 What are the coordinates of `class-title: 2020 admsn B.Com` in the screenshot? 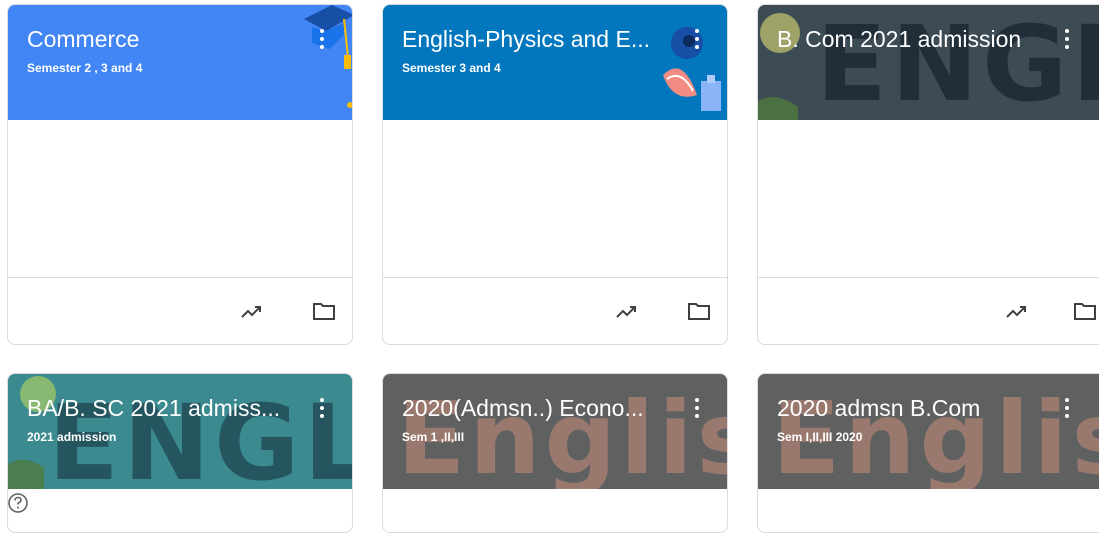 It's located at (912, 408).